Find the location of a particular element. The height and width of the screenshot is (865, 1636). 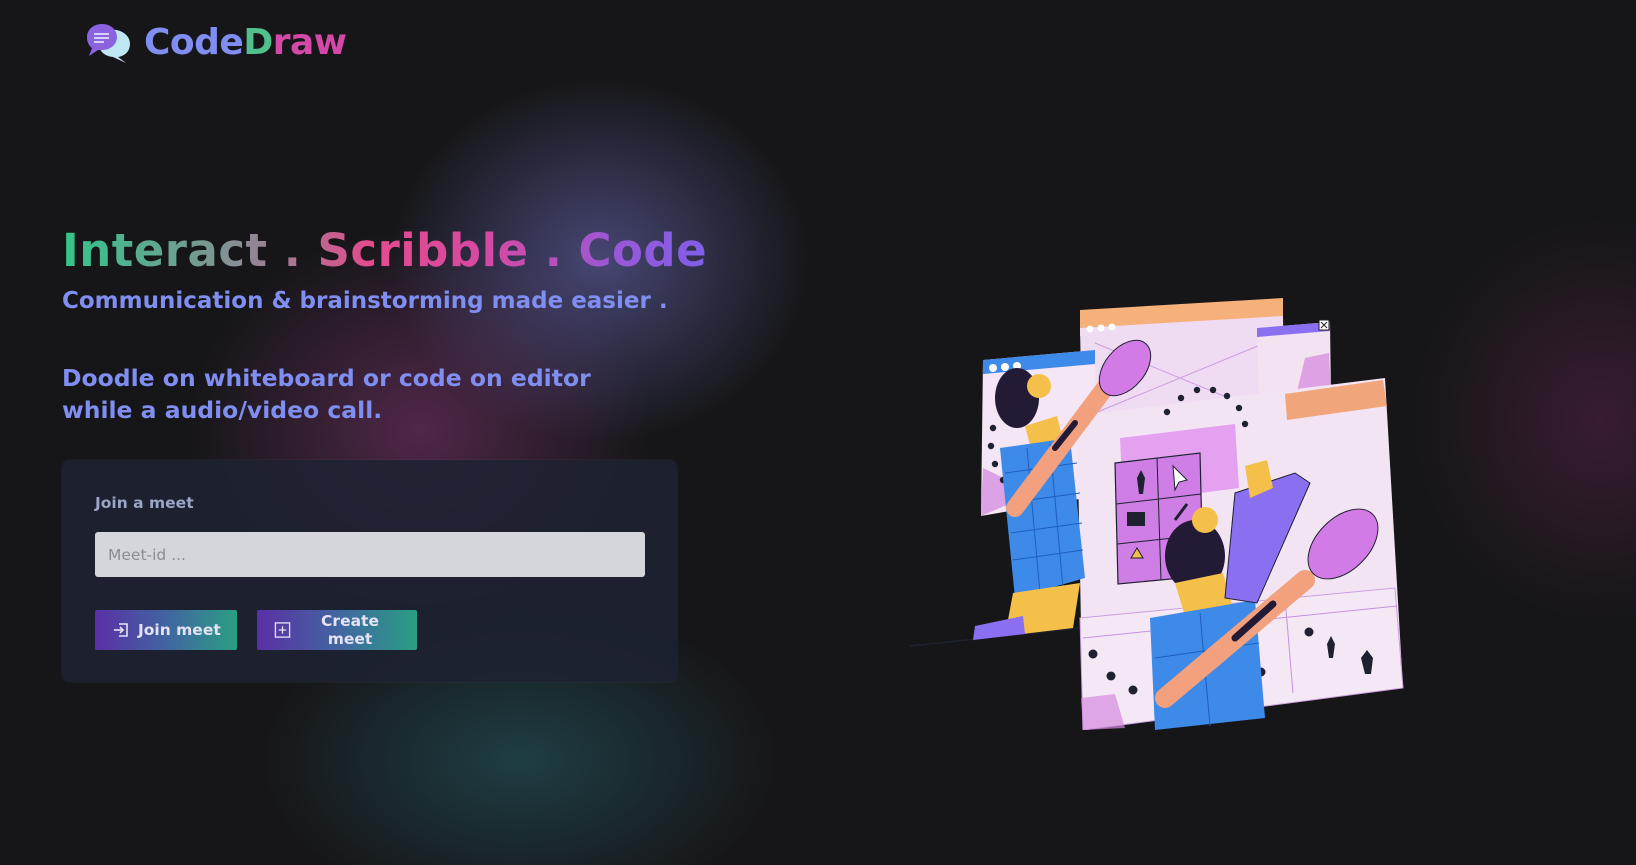

enter-icon is located at coordinates (121, 630).